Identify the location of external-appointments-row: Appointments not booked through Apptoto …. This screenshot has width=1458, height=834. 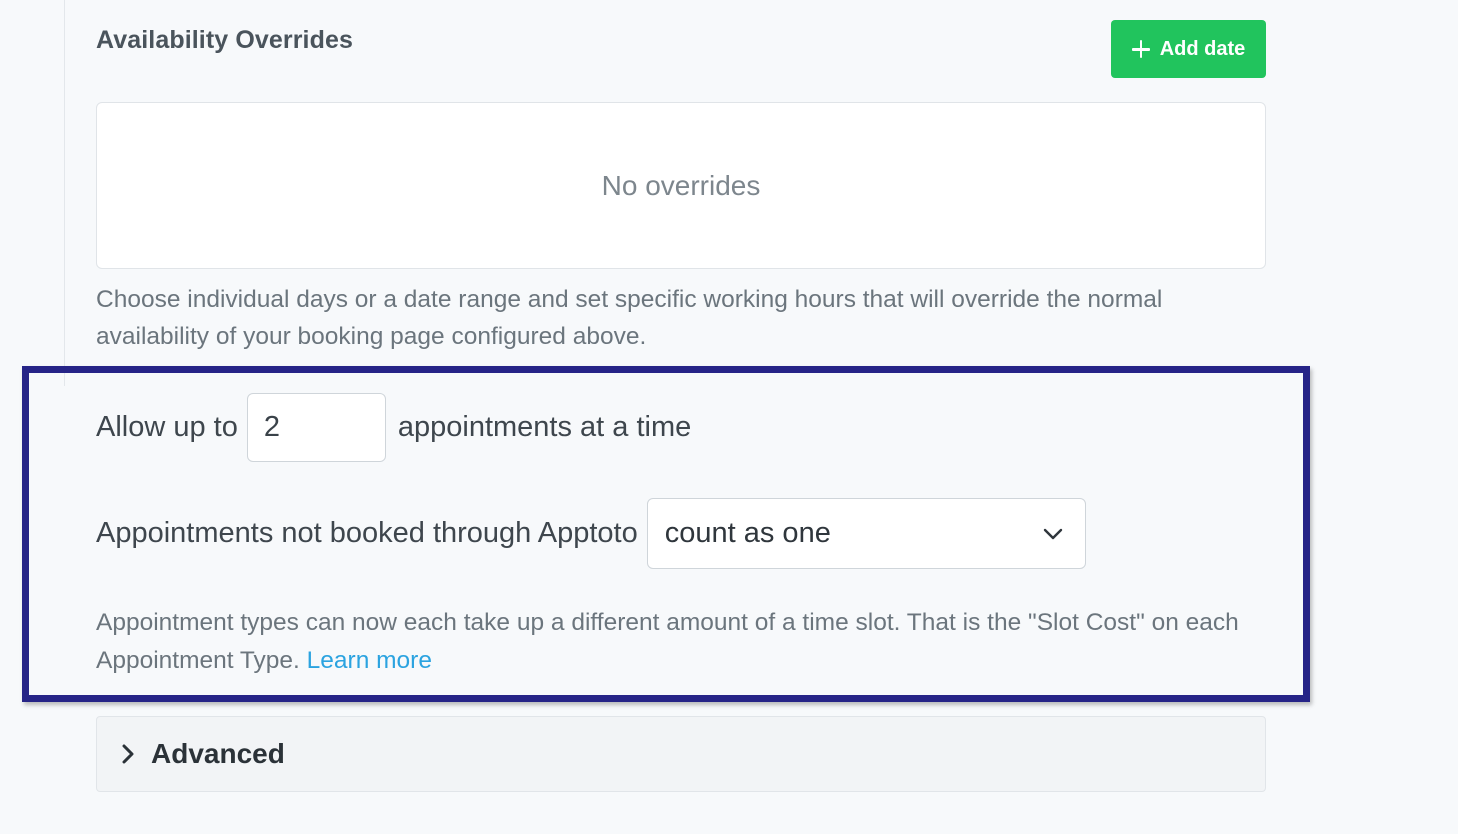
(591, 533).